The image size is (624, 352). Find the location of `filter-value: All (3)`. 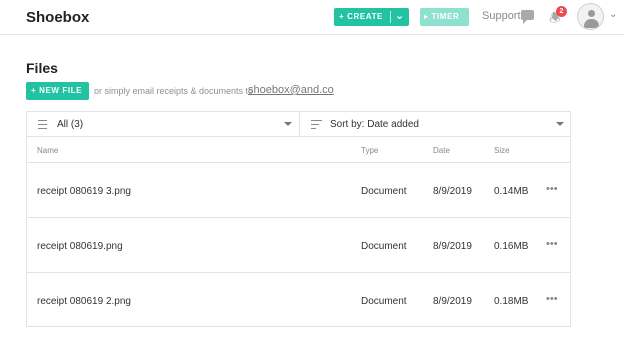

filter-value: All (3) is located at coordinates (70, 124).